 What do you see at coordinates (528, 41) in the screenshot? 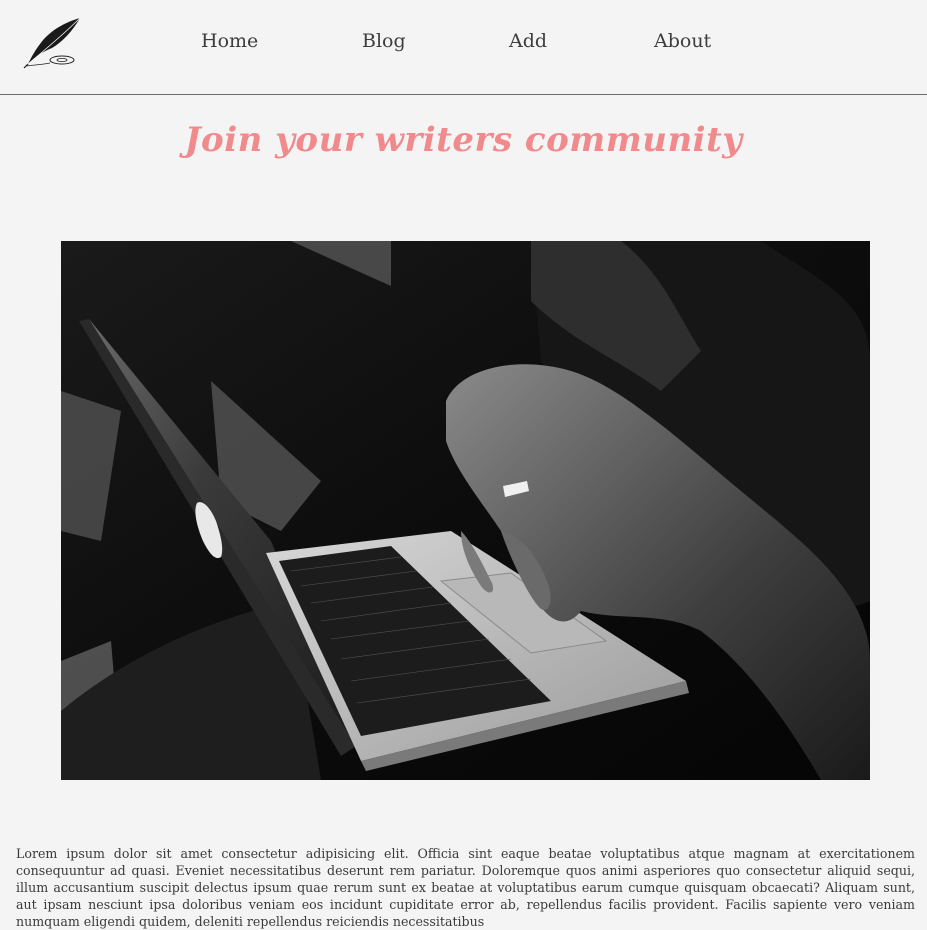
I see `nav-add: Add` at bounding box center [528, 41].